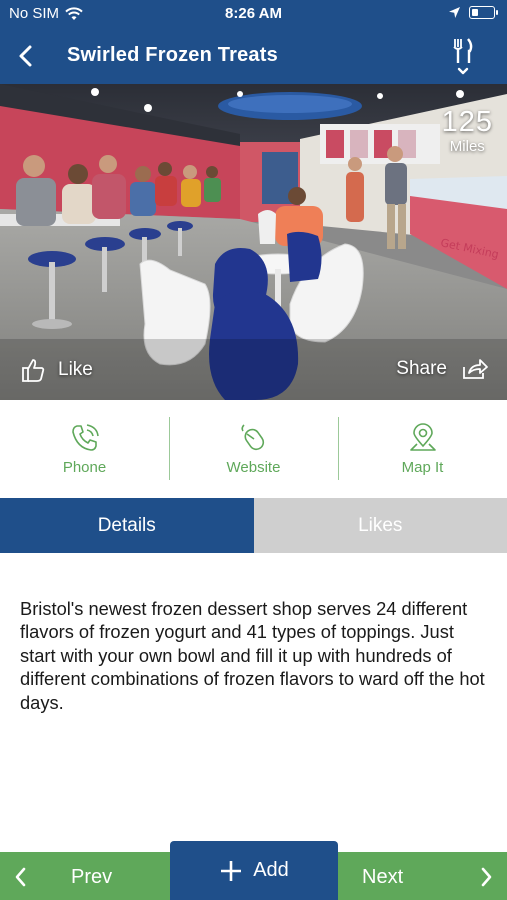 The height and width of the screenshot is (900, 507). I want to click on phone-label: Phone, so click(84, 467).